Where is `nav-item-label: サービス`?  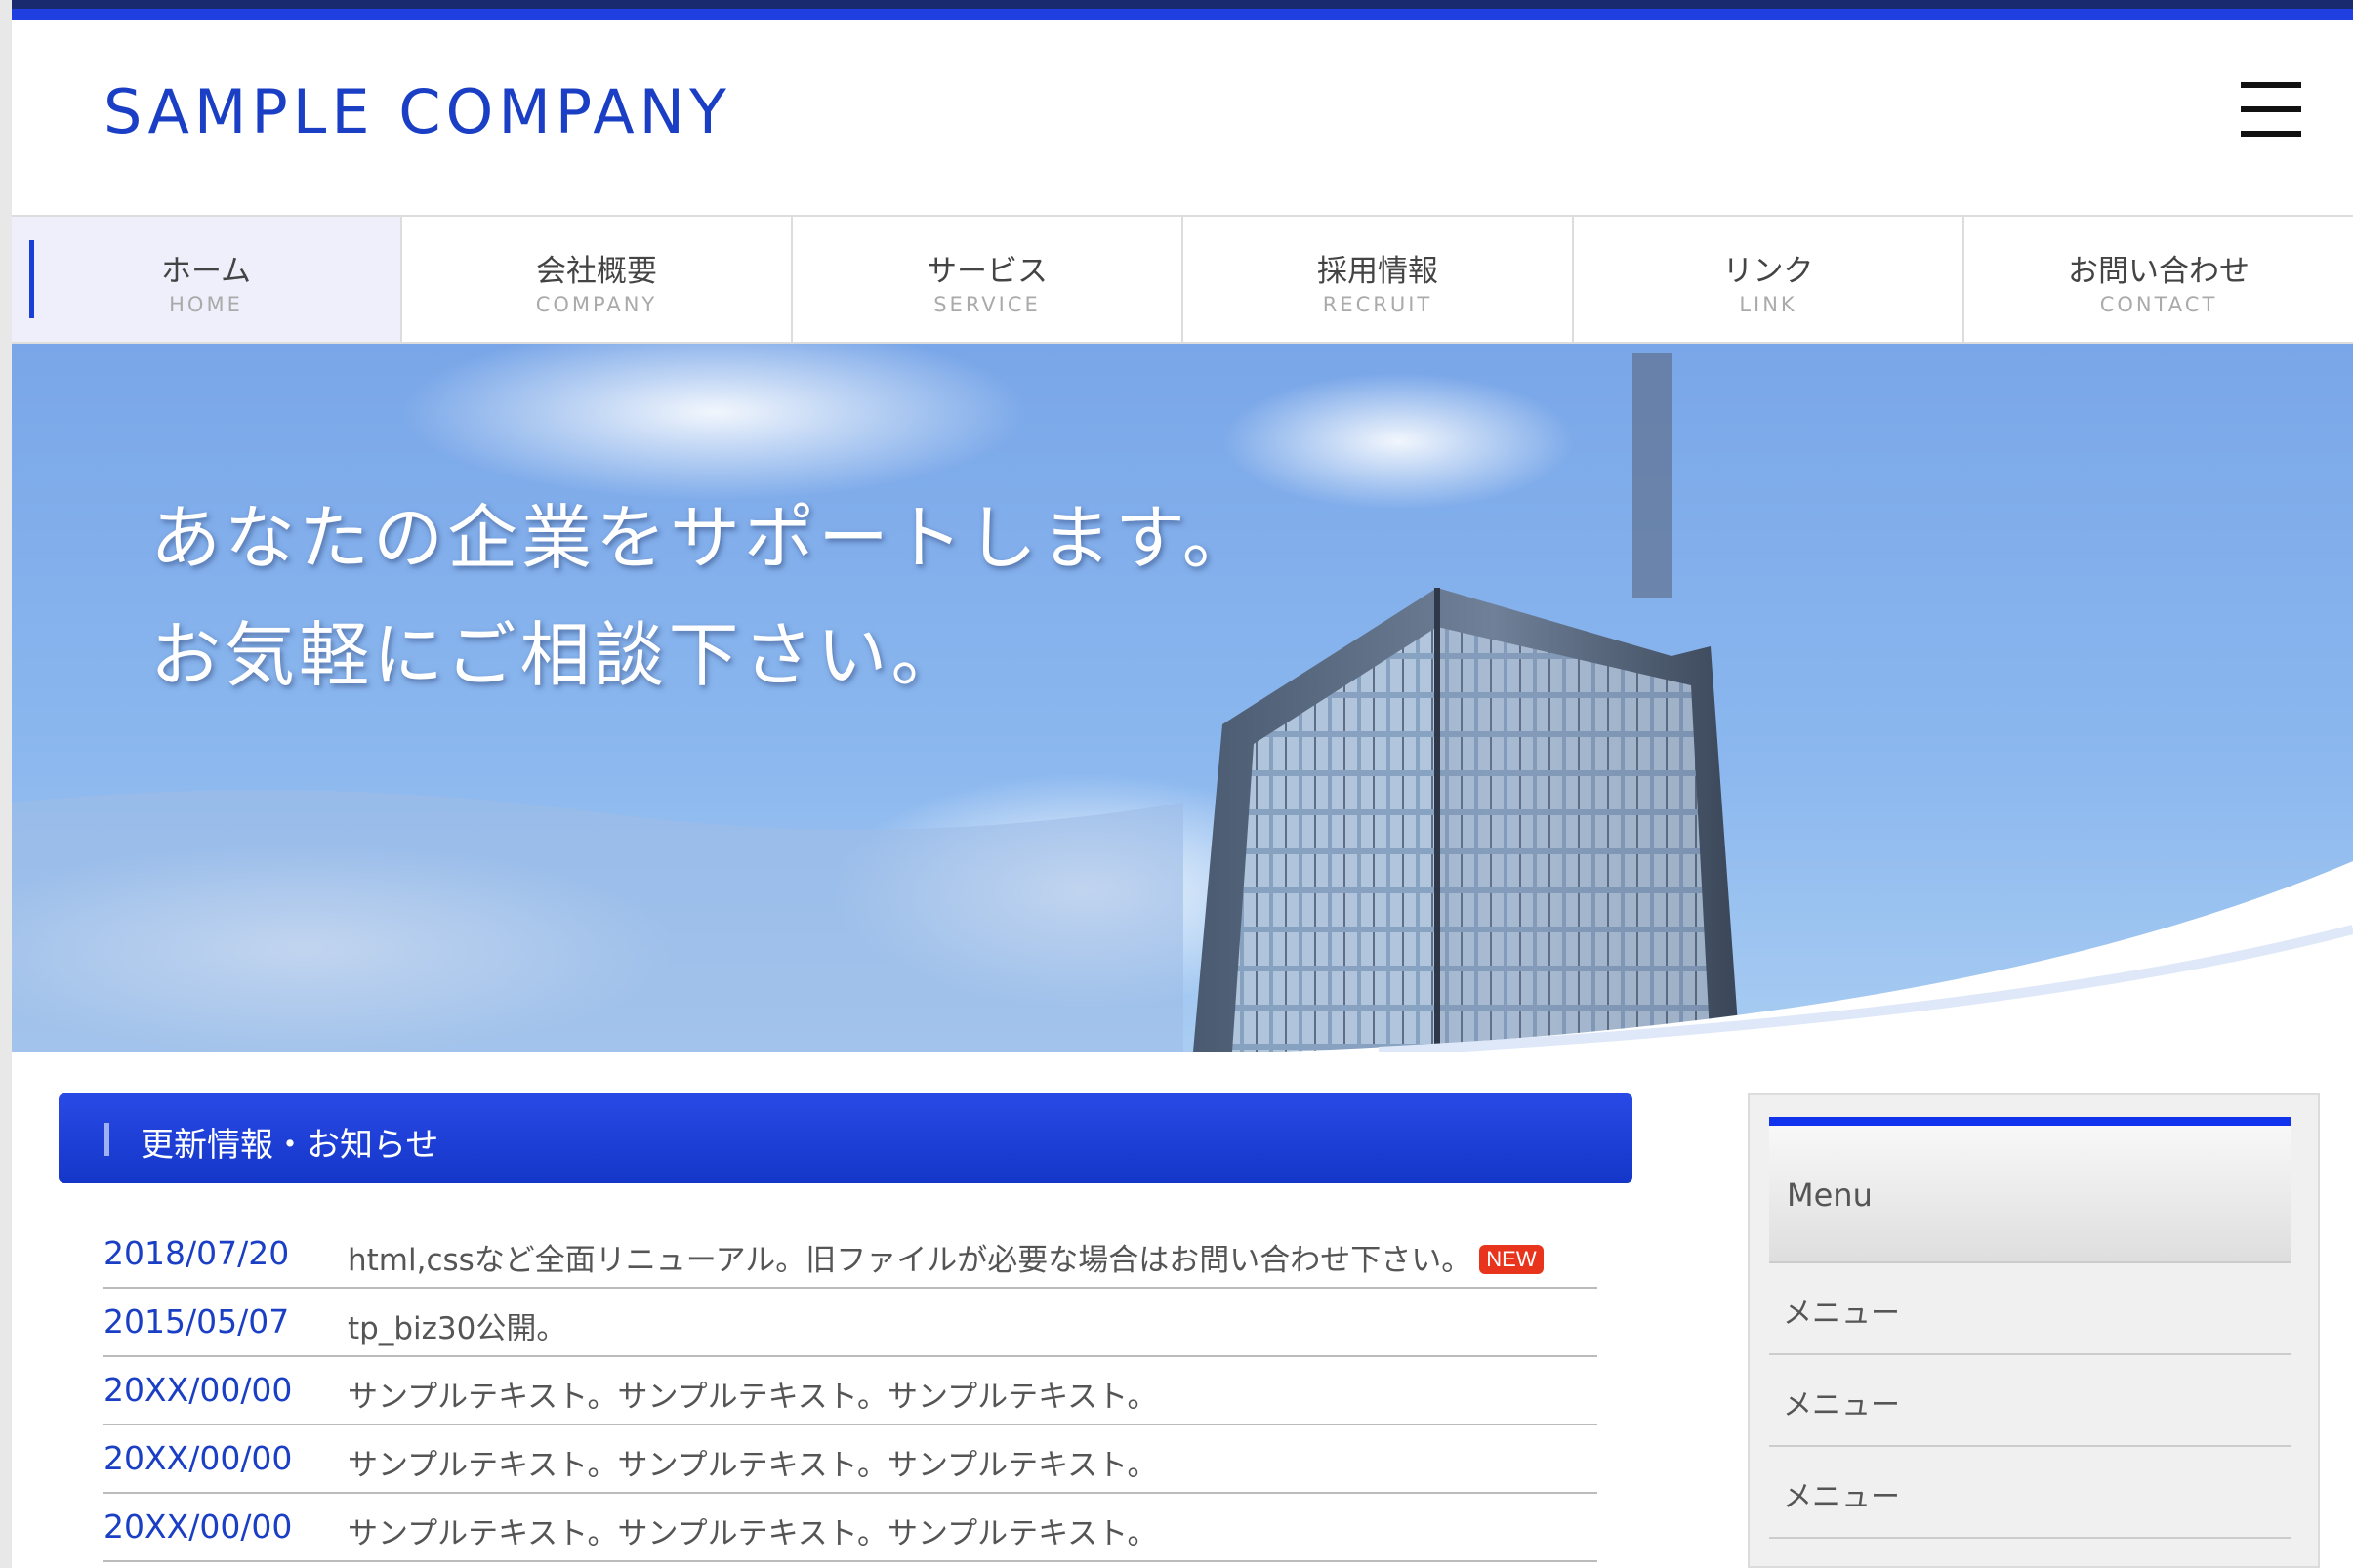
nav-item-label: サービス is located at coordinates (988, 271).